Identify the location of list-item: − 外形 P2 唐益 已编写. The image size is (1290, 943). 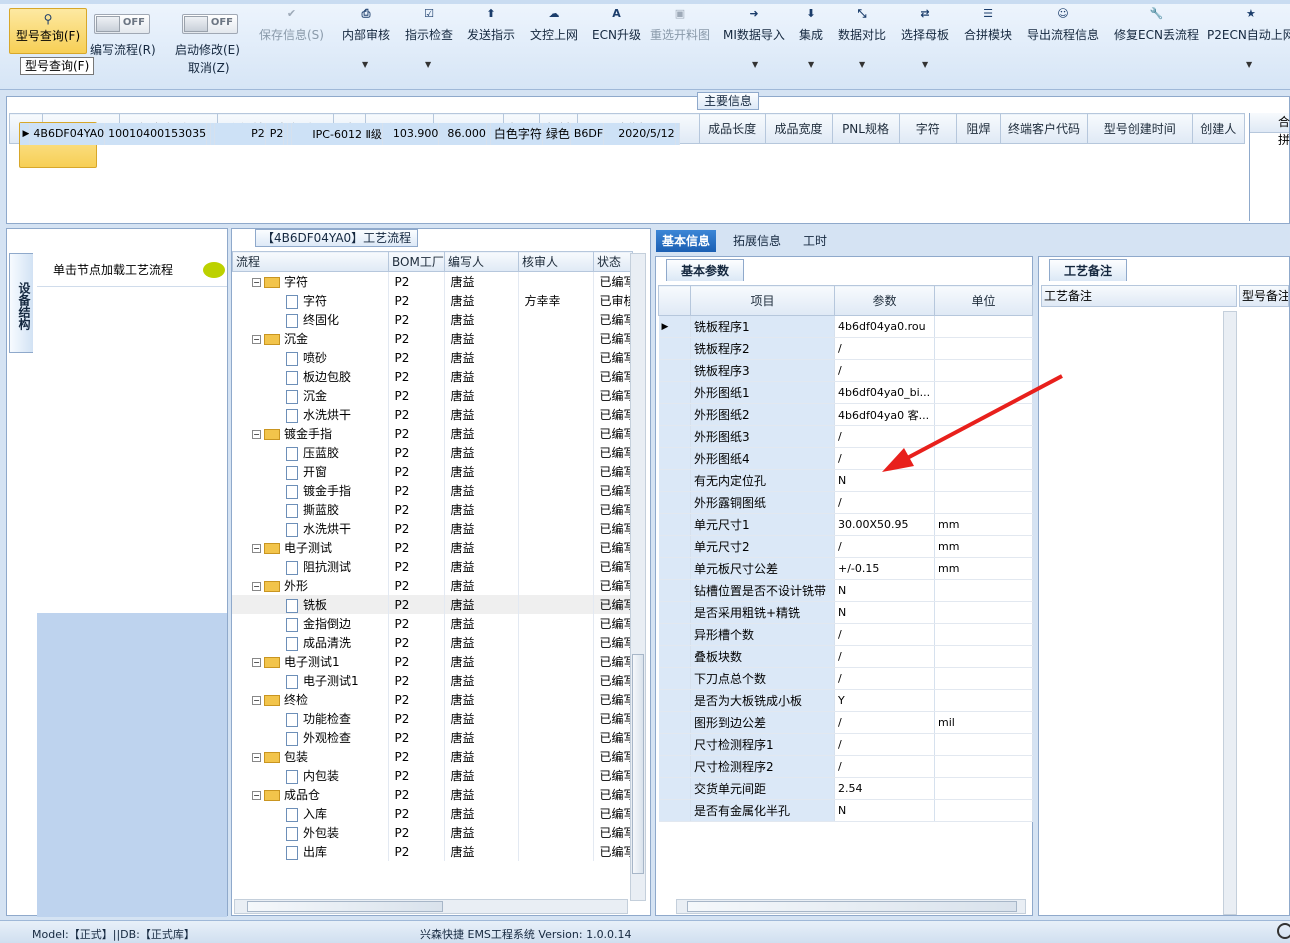
(432, 585).